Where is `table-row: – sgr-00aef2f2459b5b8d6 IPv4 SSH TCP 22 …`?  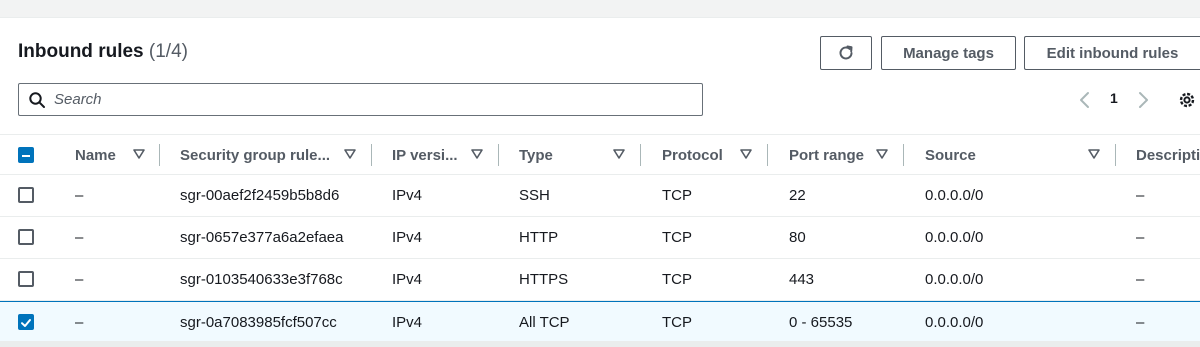 table-row: – sgr-00aef2f2459b5b8d6 IPv4 SSH TCP 22 … is located at coordinates (600, 196).